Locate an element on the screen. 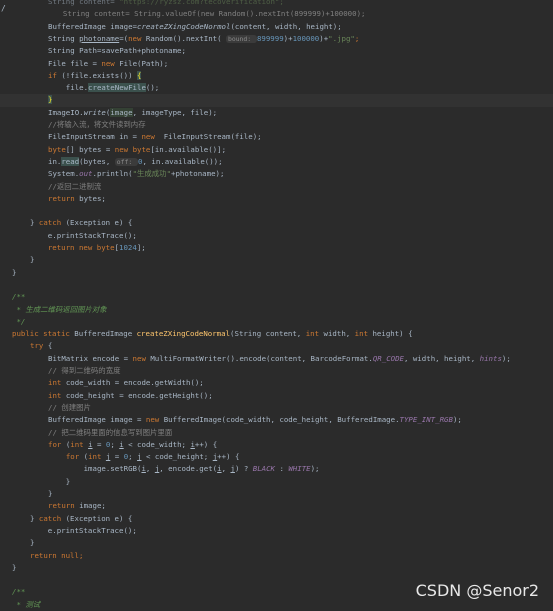  code-line: int code_width = encode.getWidth(); is located at coordinates (276, 383).